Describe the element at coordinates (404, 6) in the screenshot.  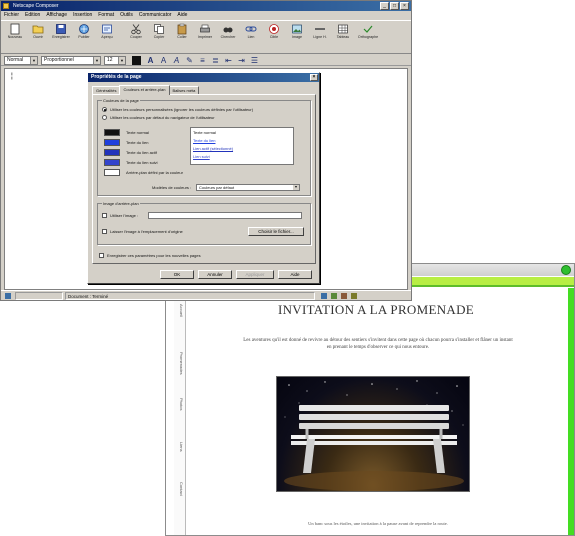
I see `close-button: ×` at that location.